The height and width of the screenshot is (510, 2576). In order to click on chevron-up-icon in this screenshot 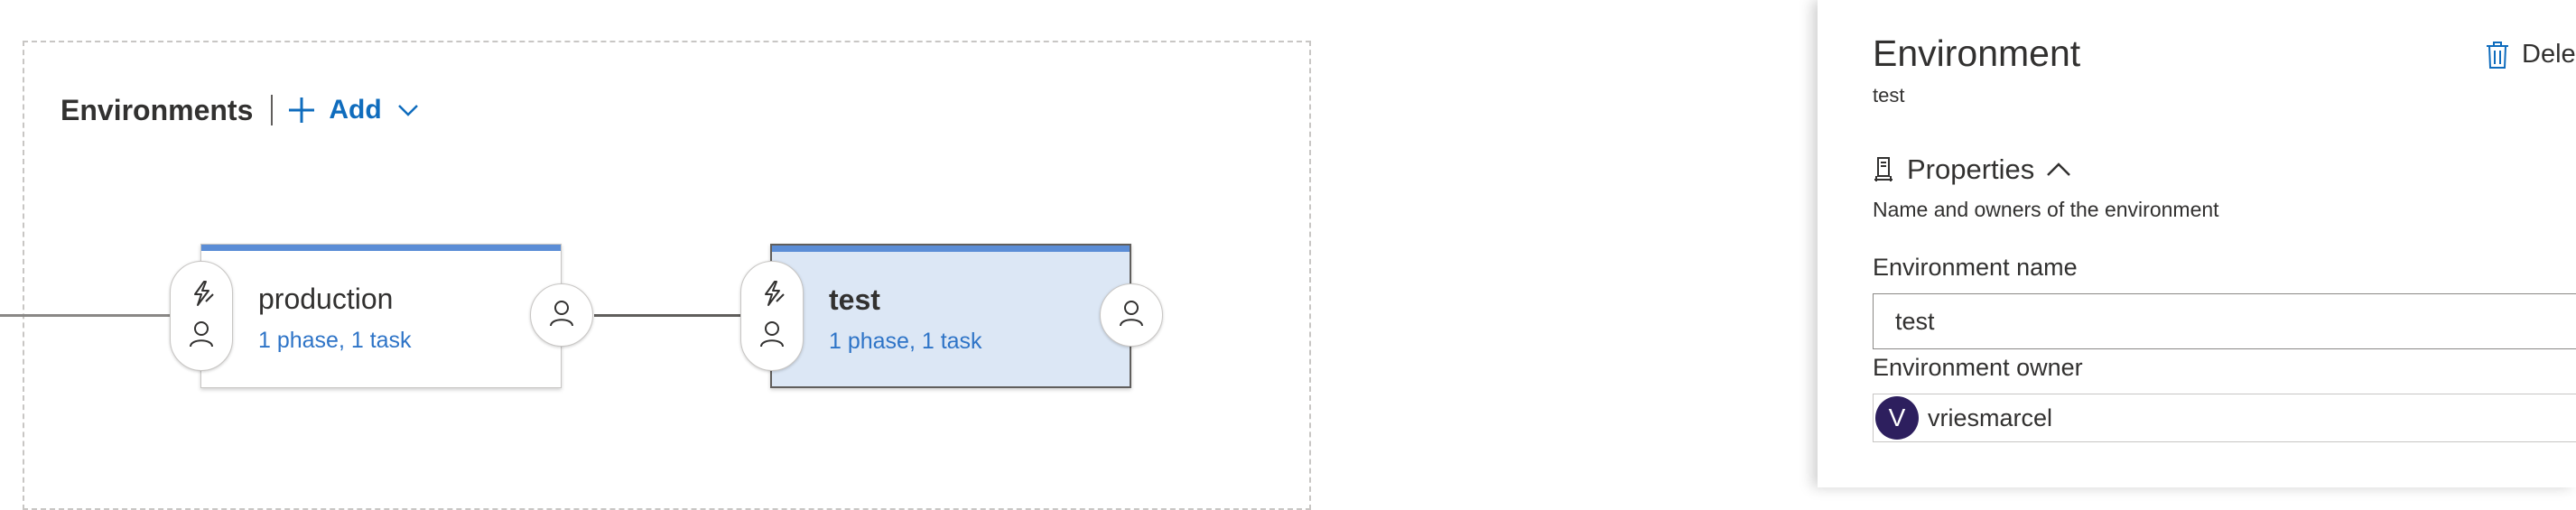, I will do `click(2059, 169)`.